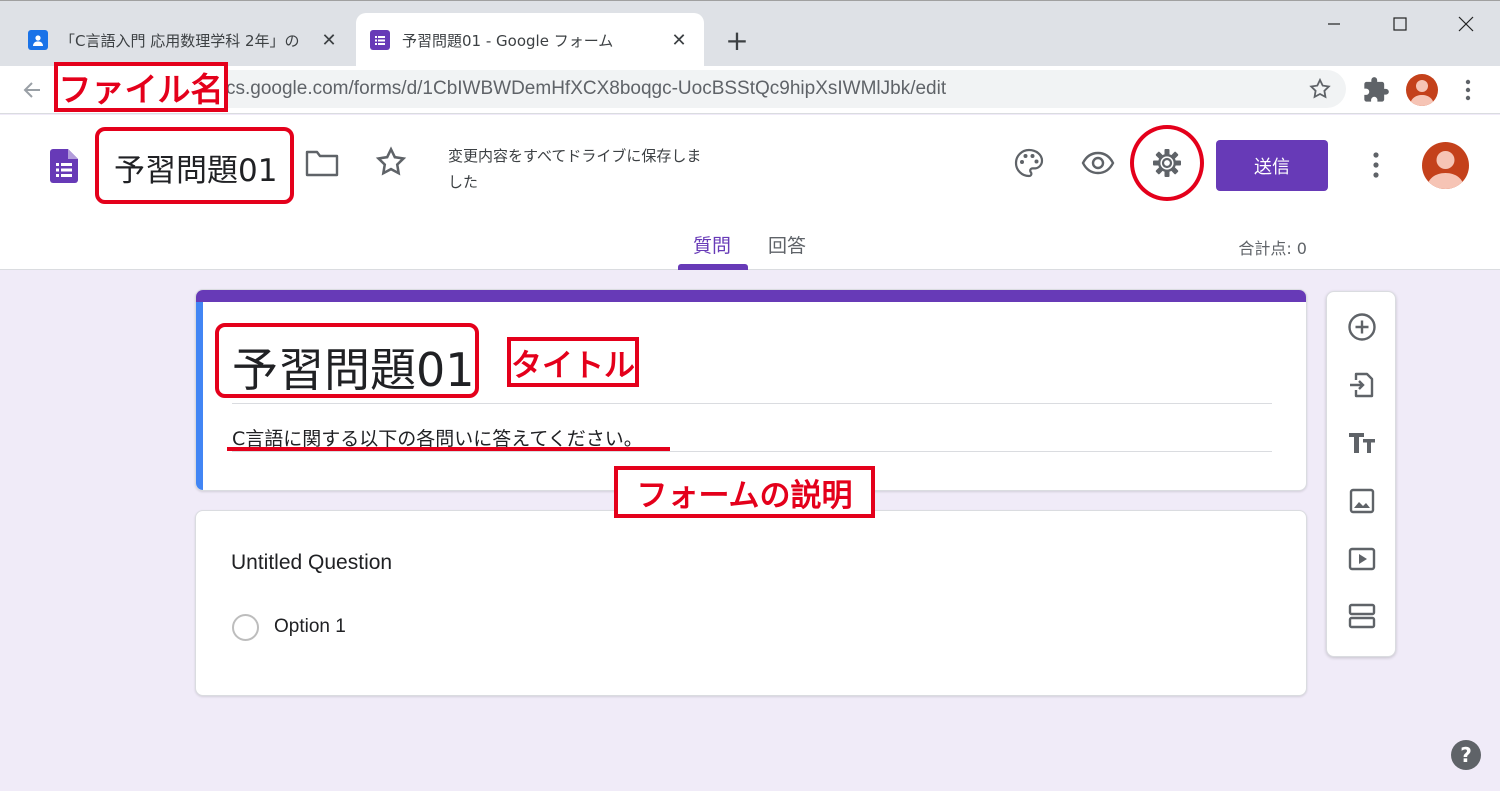 The height and width of the screenshot is (791, 1500). Describe the element at coordinates (1362, 501) in the screenshot. I see `add-image-icon` at that location.